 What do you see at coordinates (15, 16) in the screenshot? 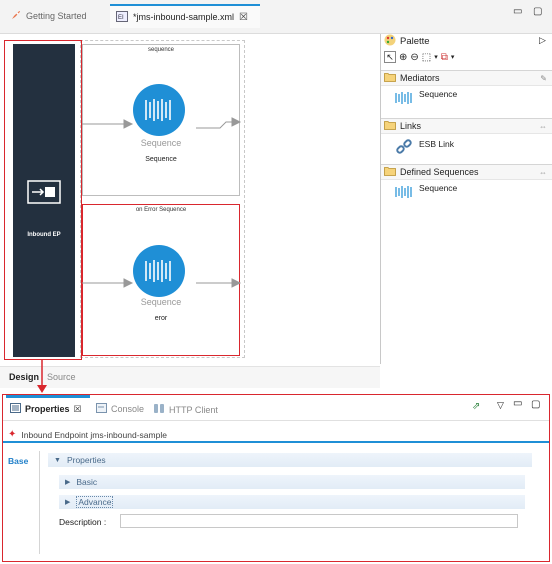
I see `rocket-icon` at bounding box center [15, 16].